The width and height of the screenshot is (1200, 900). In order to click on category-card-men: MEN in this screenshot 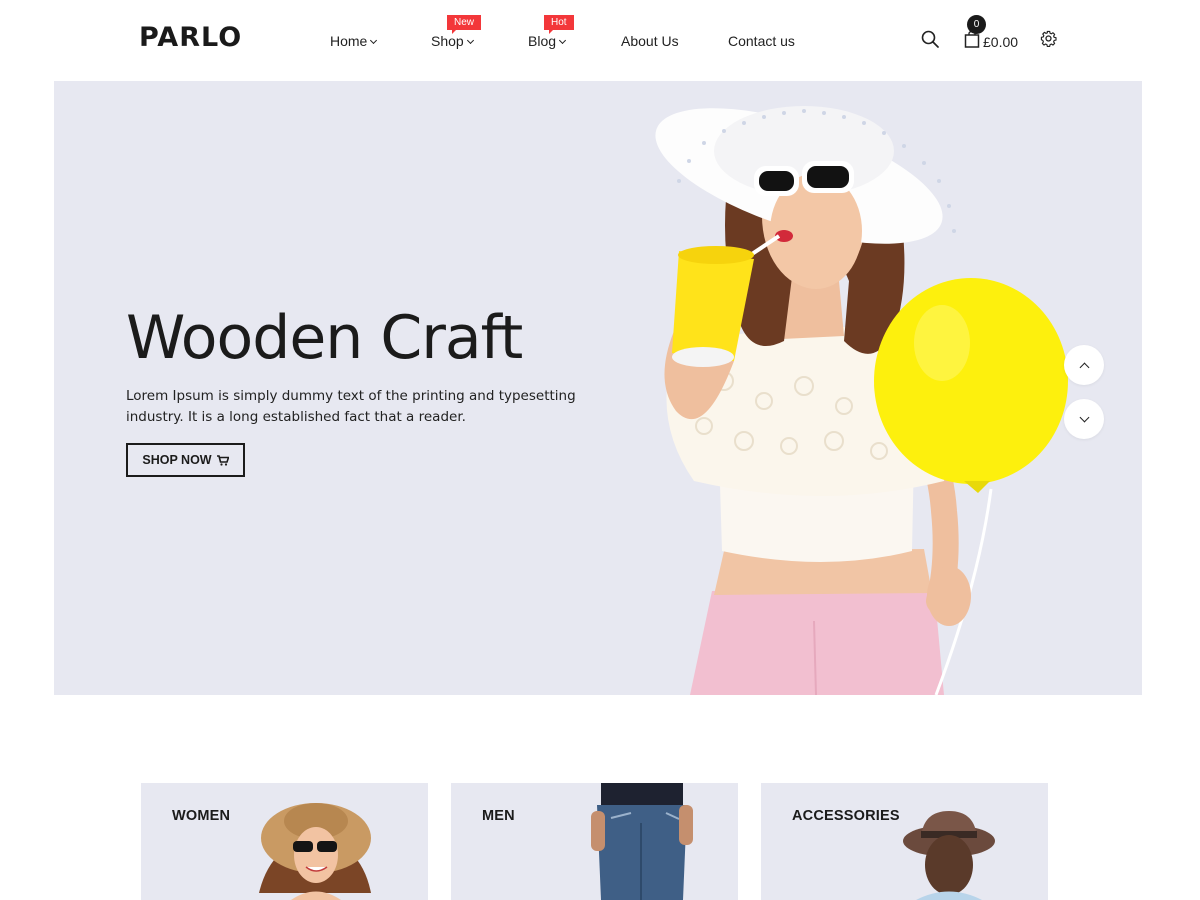, I will do `click(594, 841)`.